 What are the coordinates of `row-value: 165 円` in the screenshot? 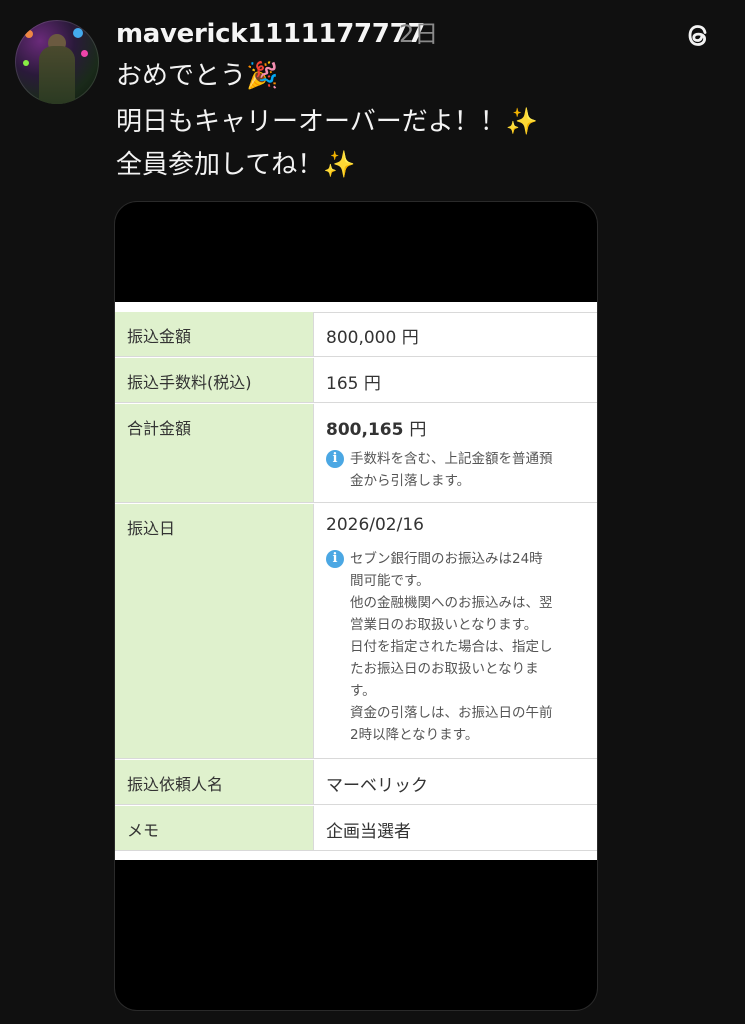 It's located at (353, 384).